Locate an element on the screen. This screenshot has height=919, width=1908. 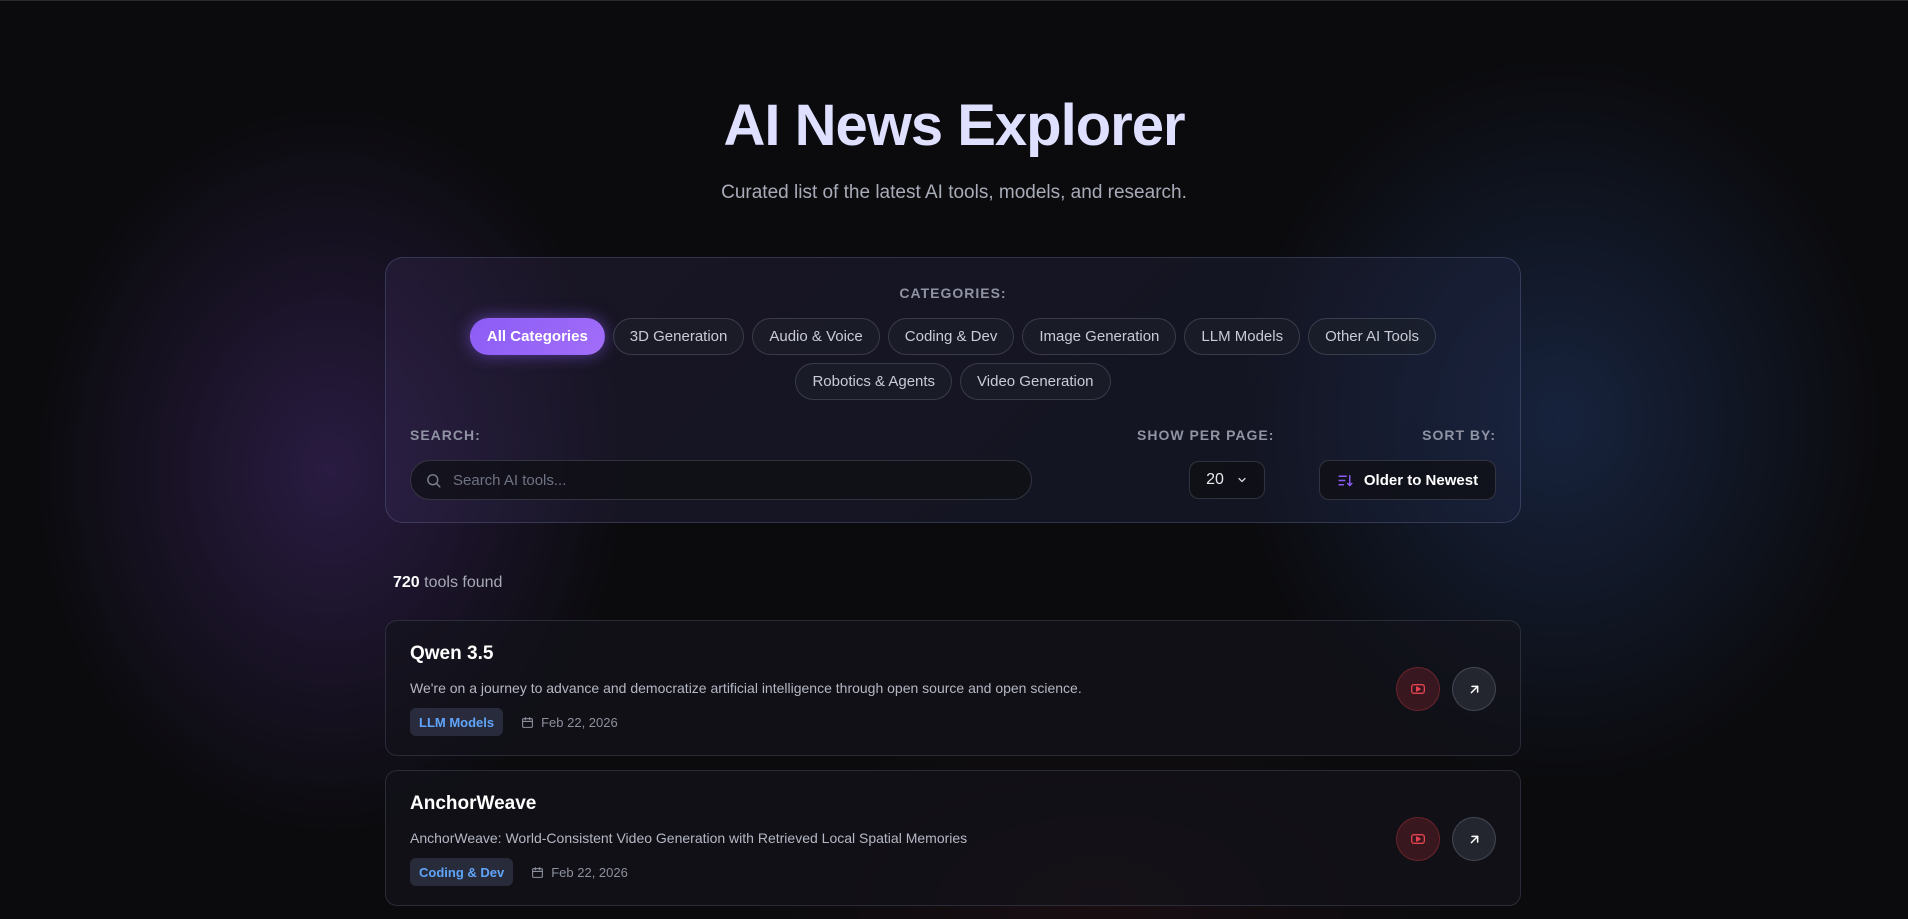
per-page-label: SHOW PER PAGE: is located at coordinates (1206, 435).